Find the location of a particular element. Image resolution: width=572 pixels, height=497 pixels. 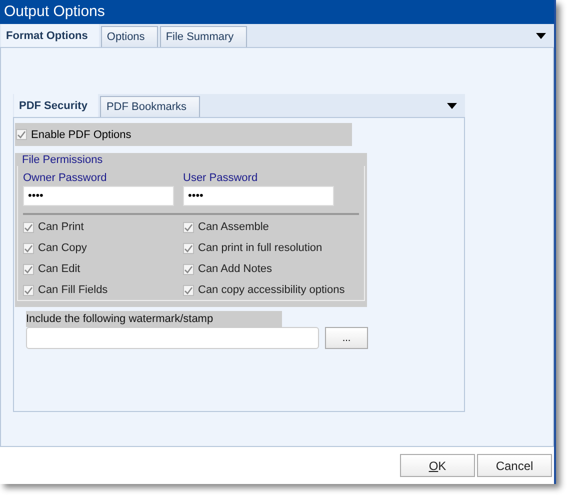

field-label: Include the following watermark/stamp is located at coordinates (154, 319).